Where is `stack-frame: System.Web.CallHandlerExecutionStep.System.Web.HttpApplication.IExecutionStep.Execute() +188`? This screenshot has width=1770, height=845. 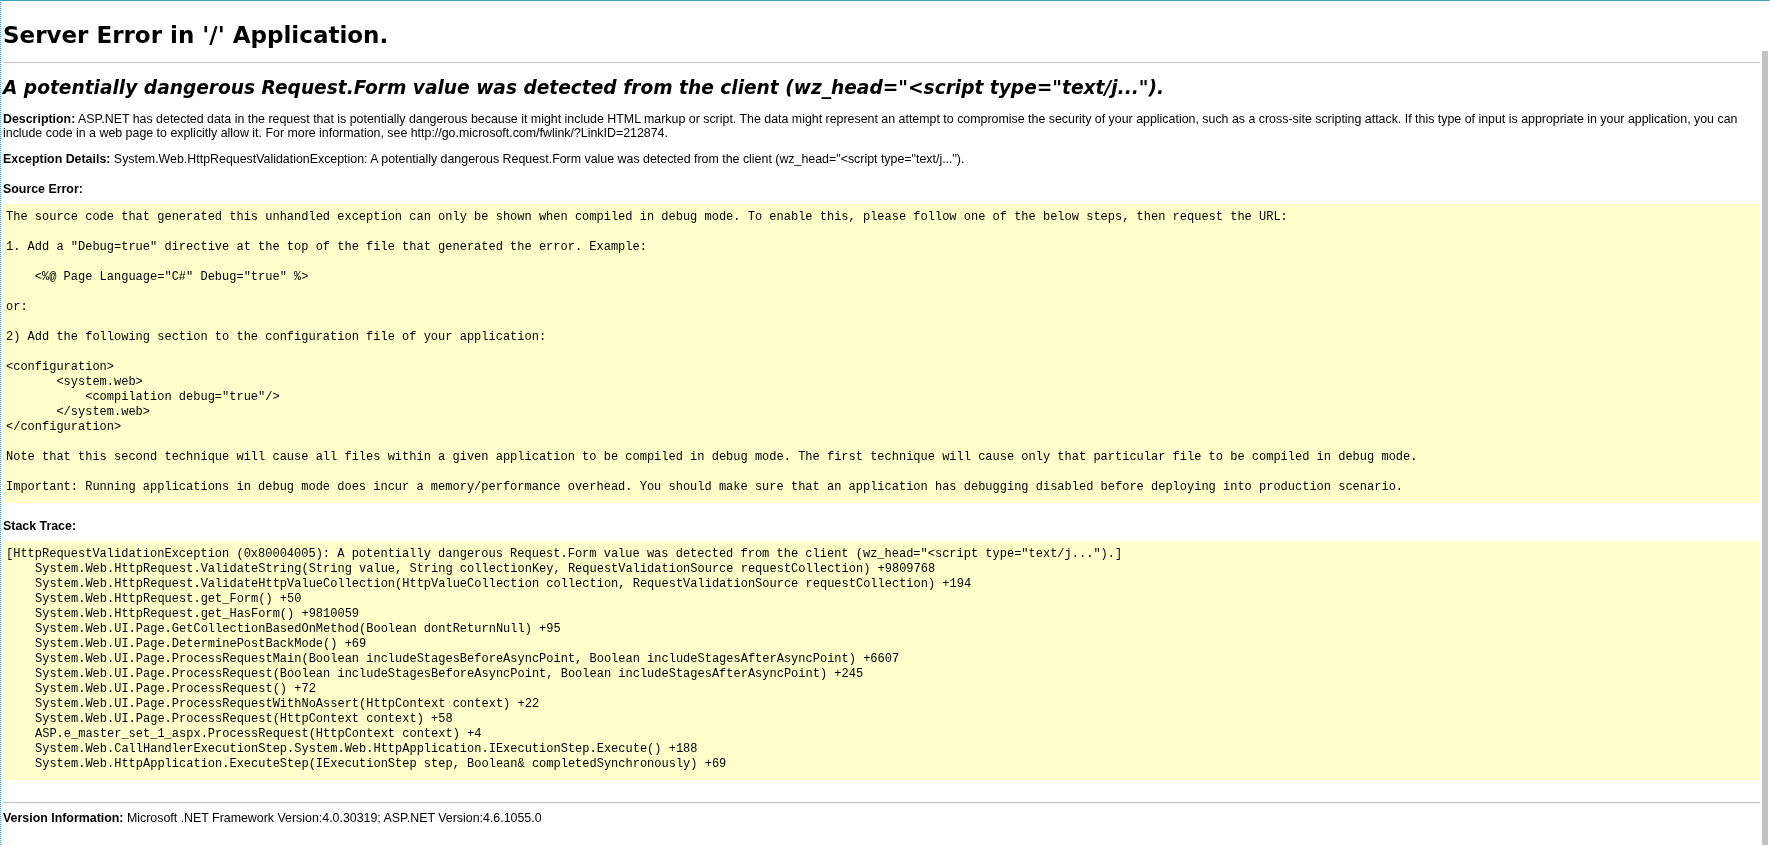
stack-frame: System.Web.CallHandlerExecutionStep.System.Web.HttpApplication.IExecutionStep.Execute() +188 is located at coordinates (352, 749).